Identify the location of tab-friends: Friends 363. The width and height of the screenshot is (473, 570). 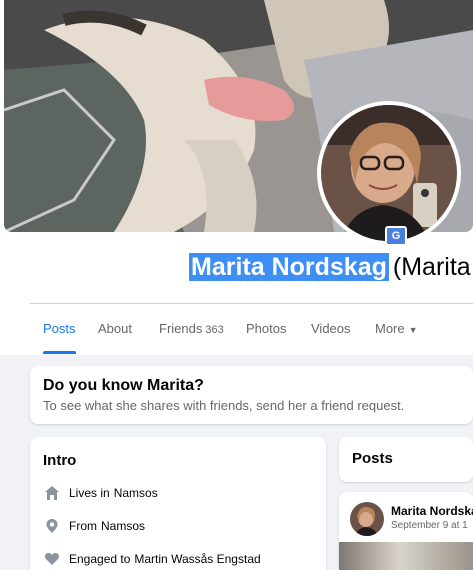
(191, 329).